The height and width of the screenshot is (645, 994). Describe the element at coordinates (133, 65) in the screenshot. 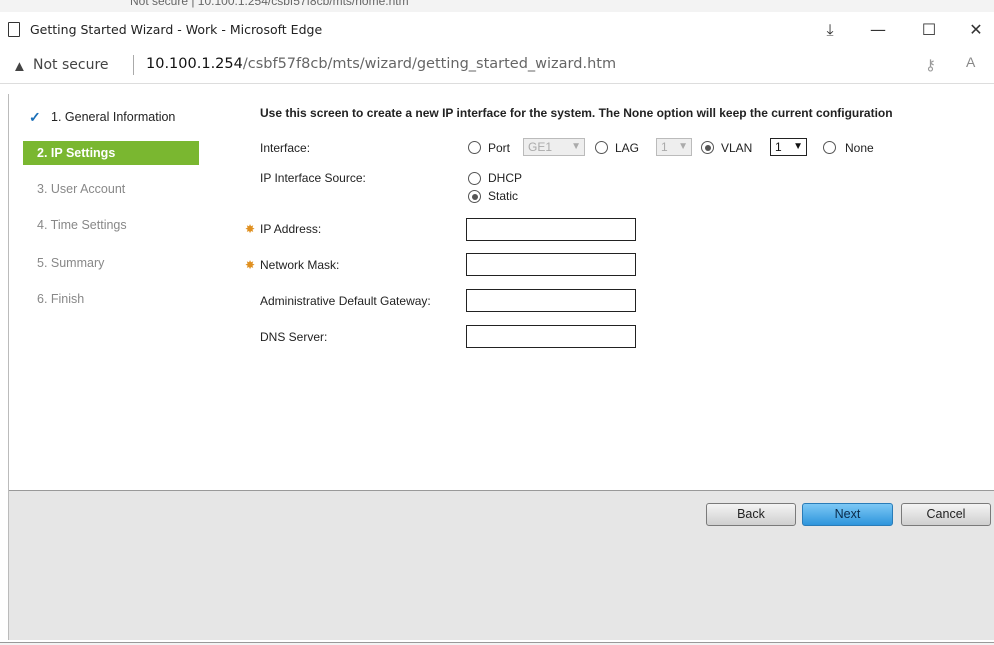

I see `address-separator` at that location.